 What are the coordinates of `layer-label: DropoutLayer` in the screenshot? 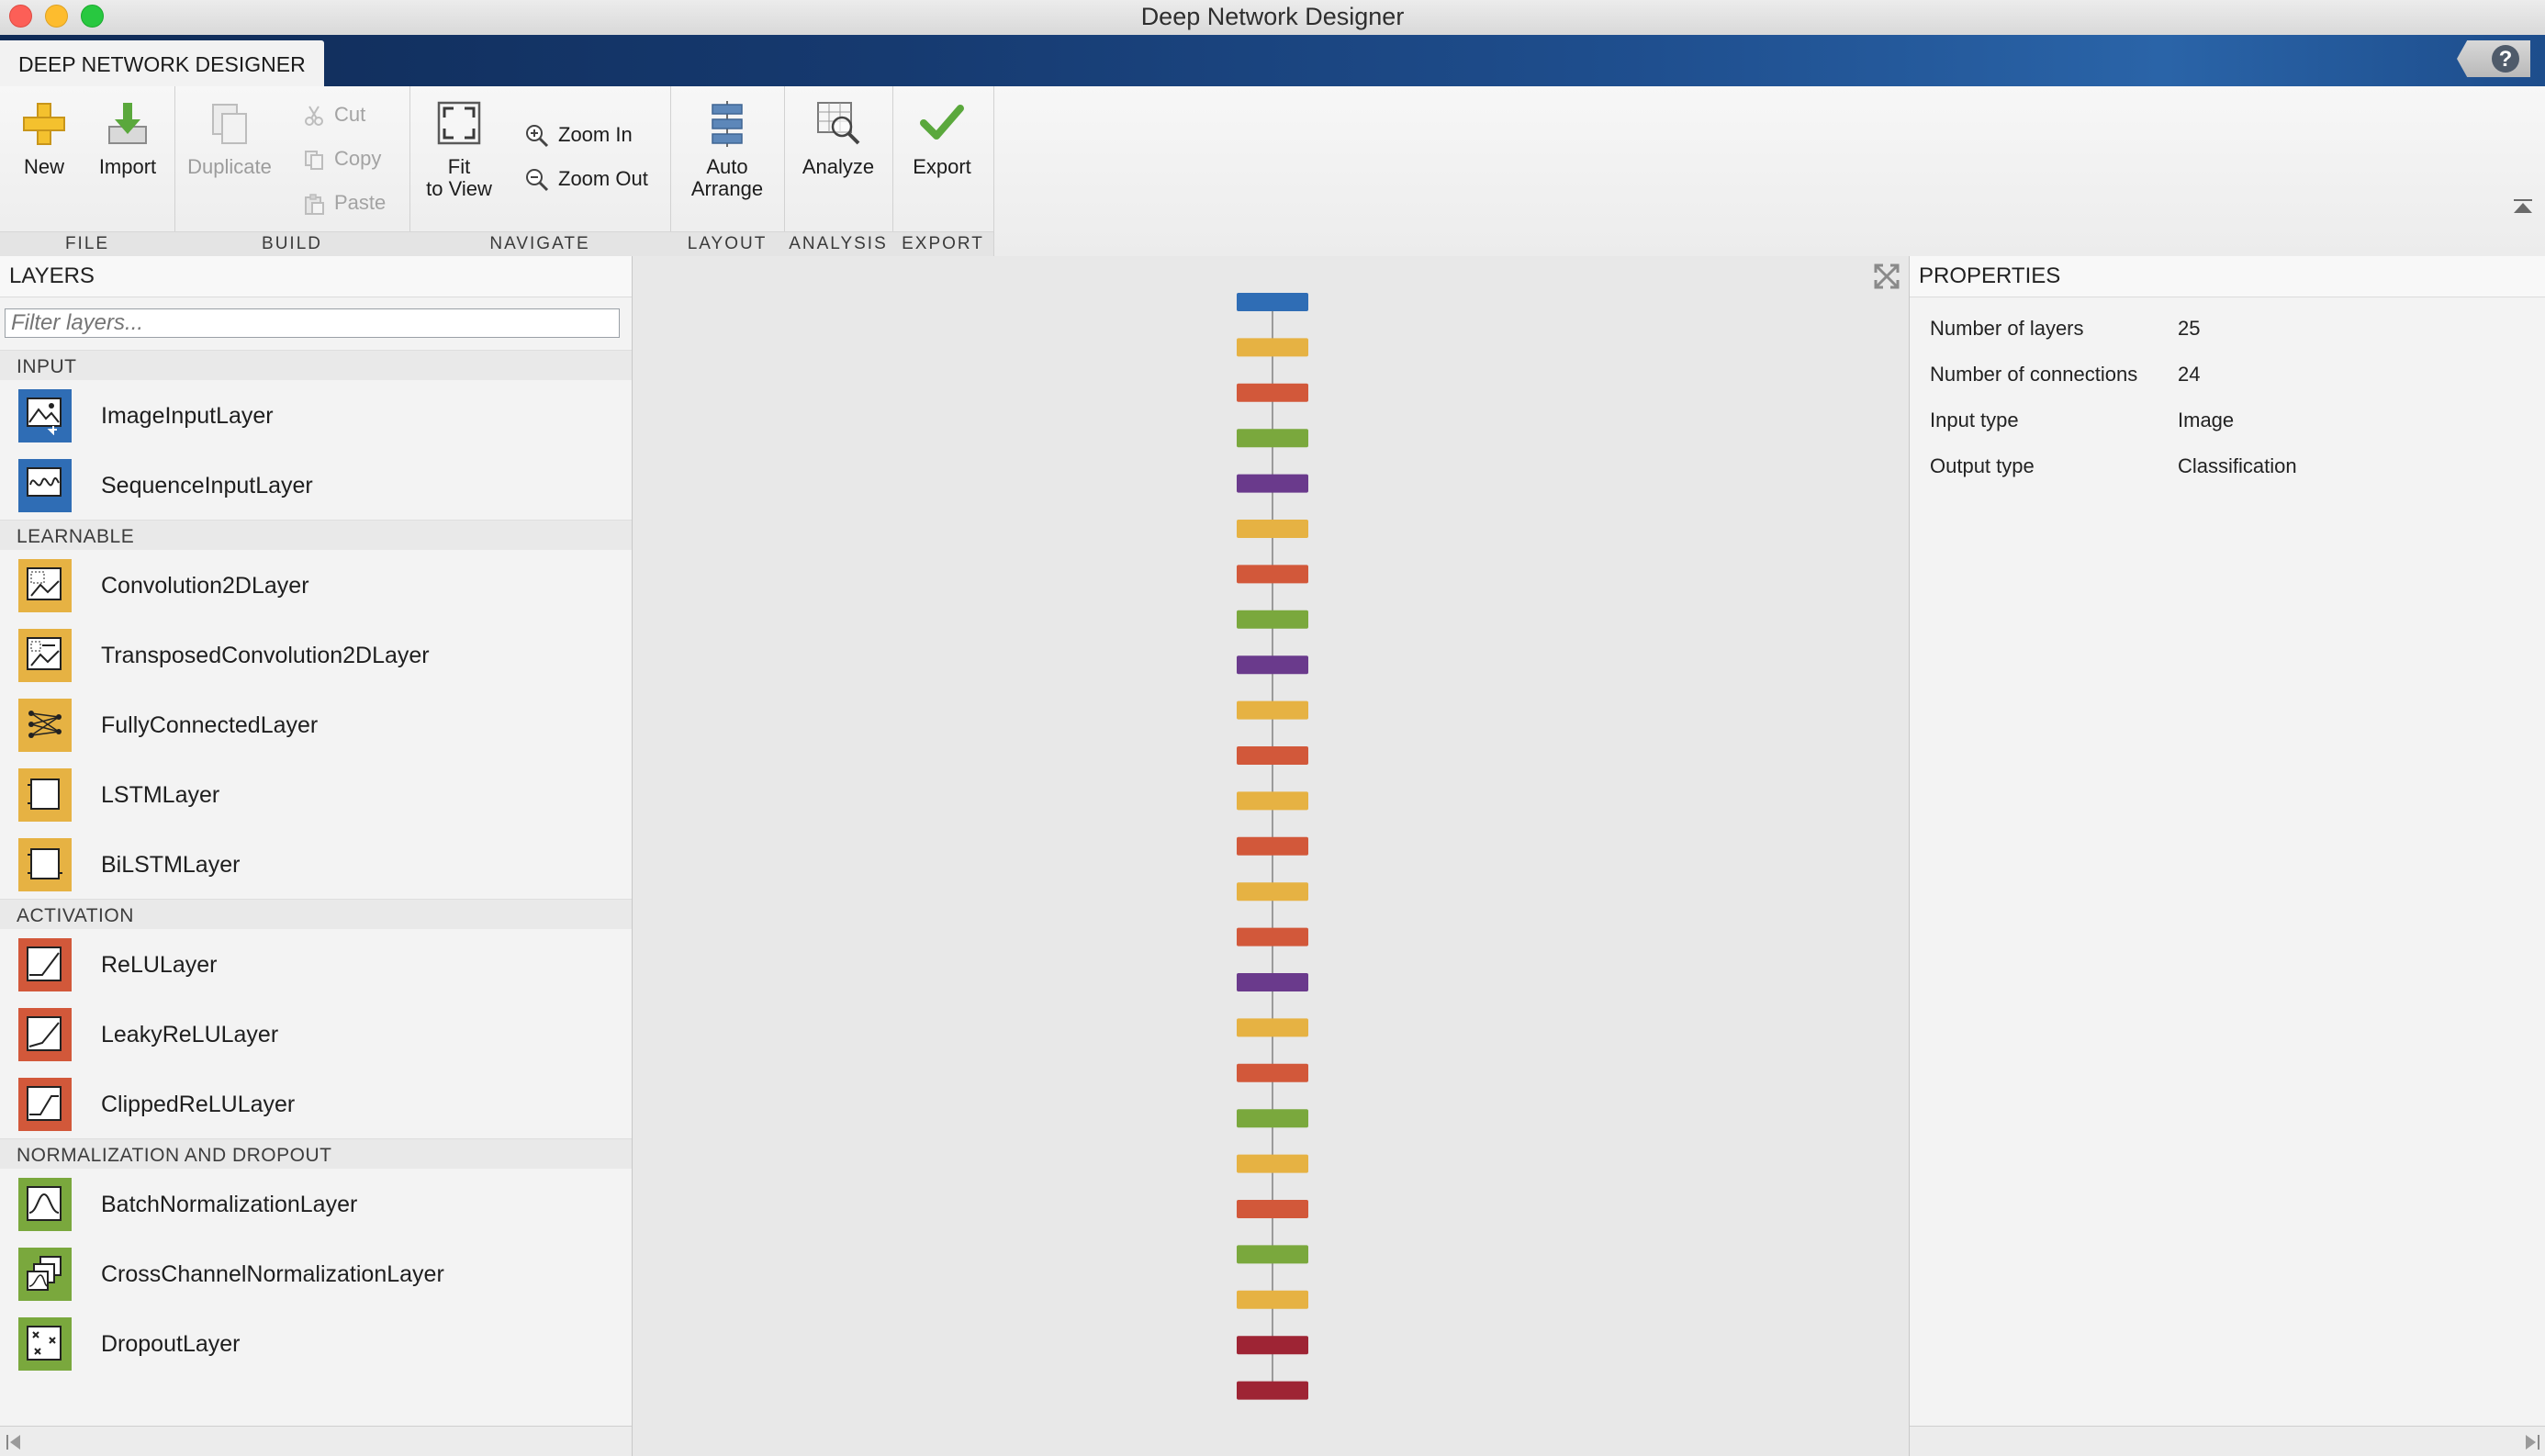 It's located at (171, 1344).